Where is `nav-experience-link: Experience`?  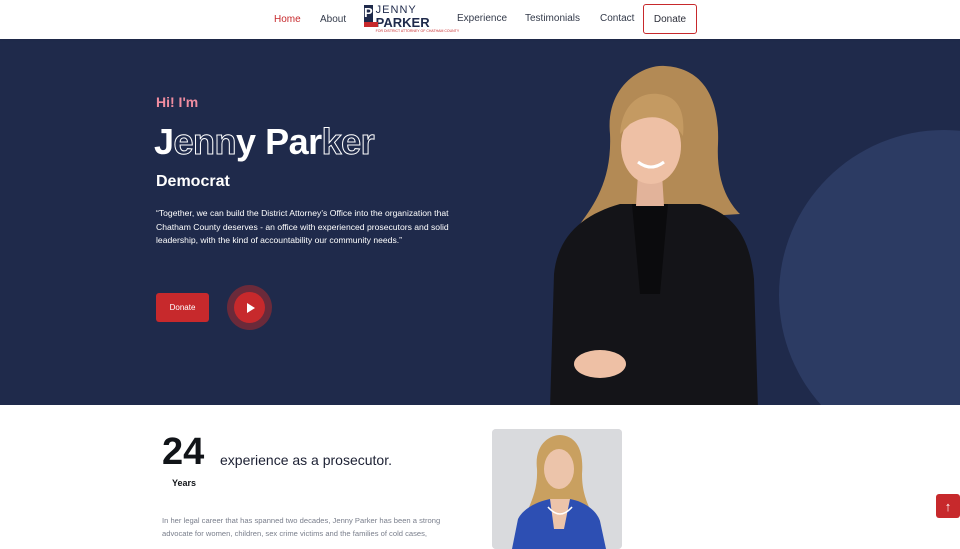 nav-experience-link: Experience is located at coordinates (482, 18).